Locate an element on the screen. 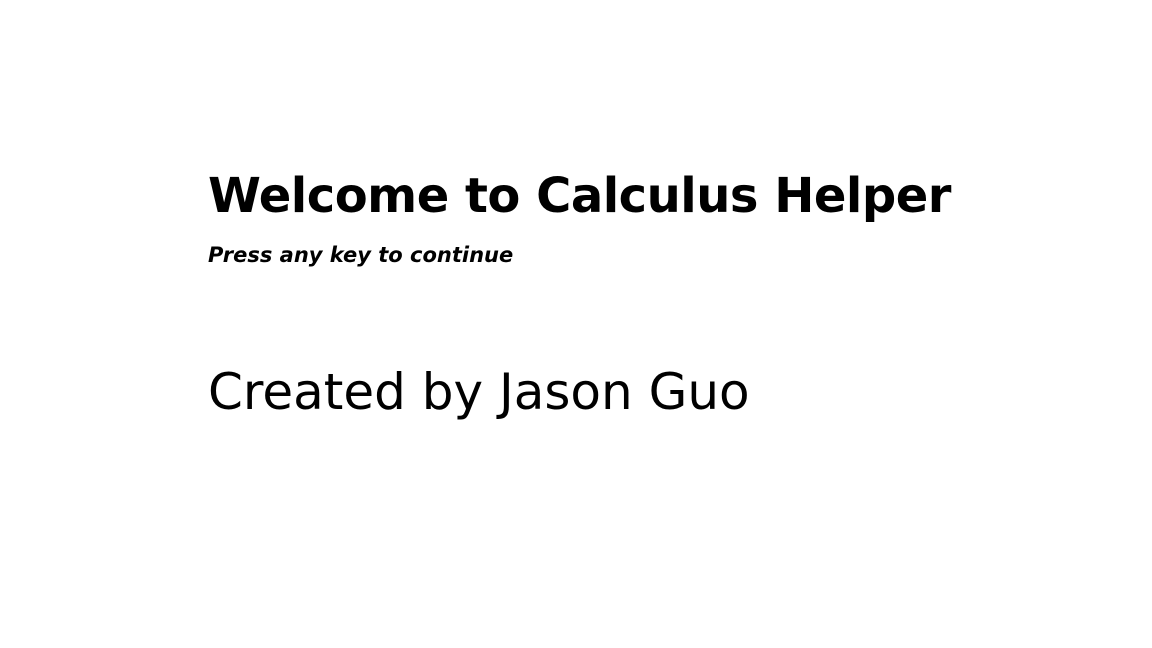 The image size is (1152, 648). welcome-title: Welcome to Calculus Helper is located at coordinates (579, 196).